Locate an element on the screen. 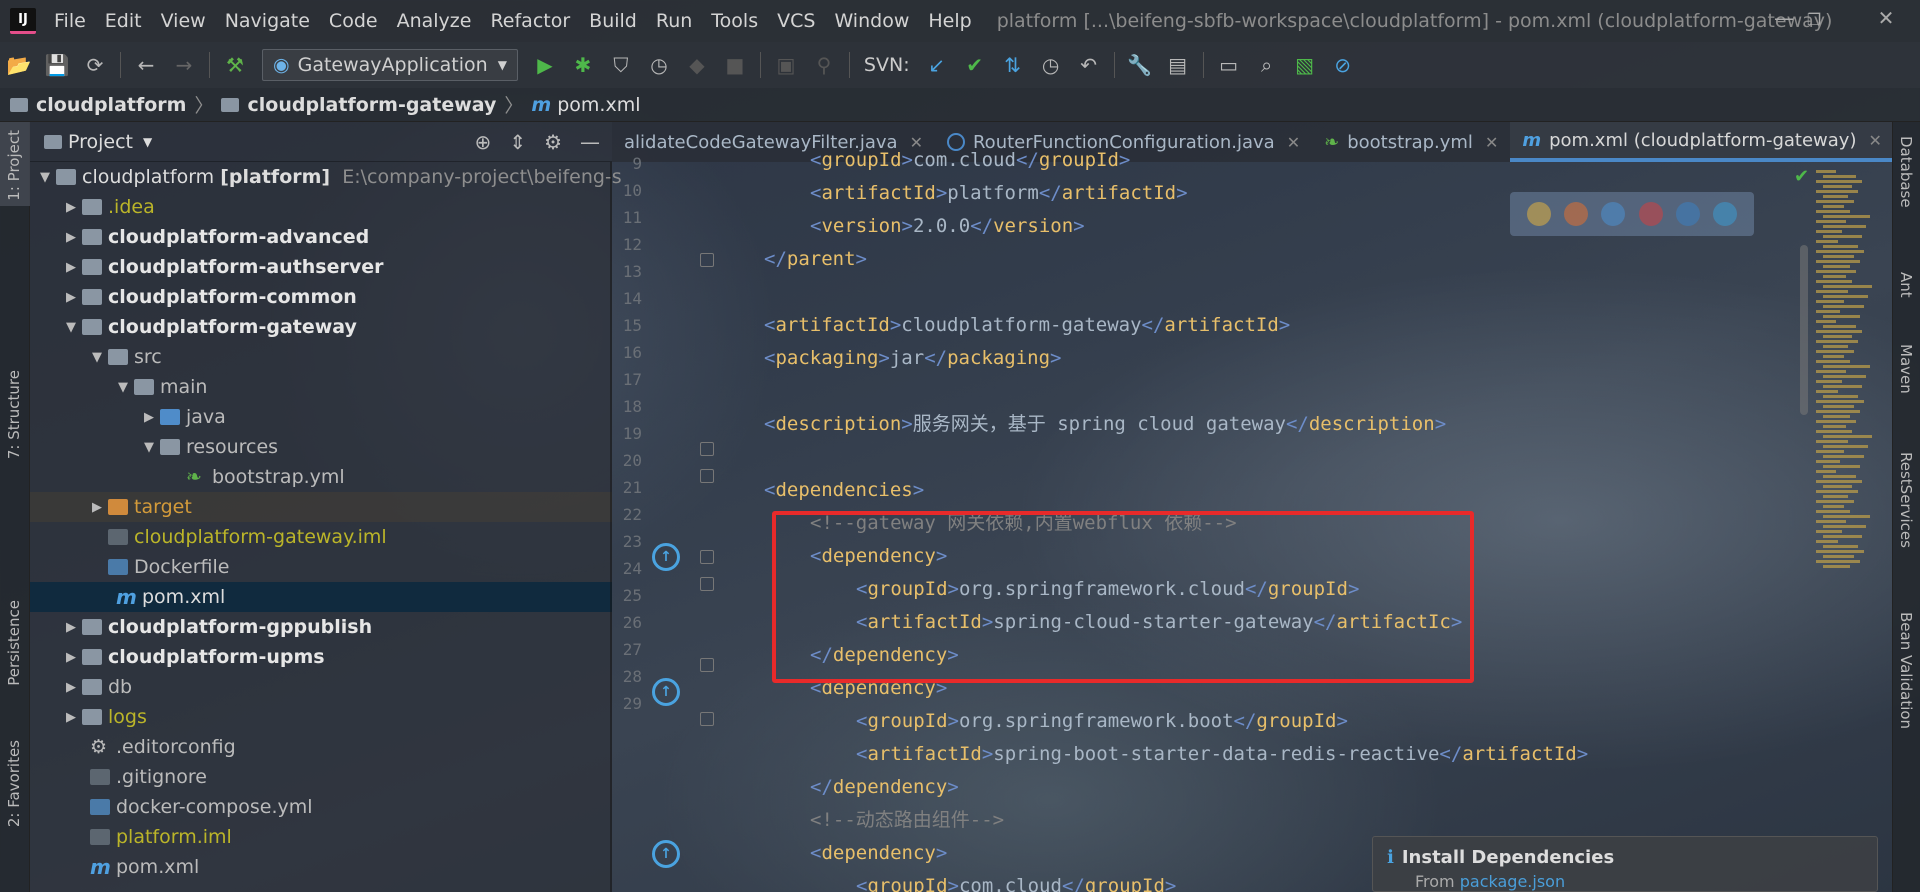  search-structural-icon: ⚲ is located at coordinates (824, 65).